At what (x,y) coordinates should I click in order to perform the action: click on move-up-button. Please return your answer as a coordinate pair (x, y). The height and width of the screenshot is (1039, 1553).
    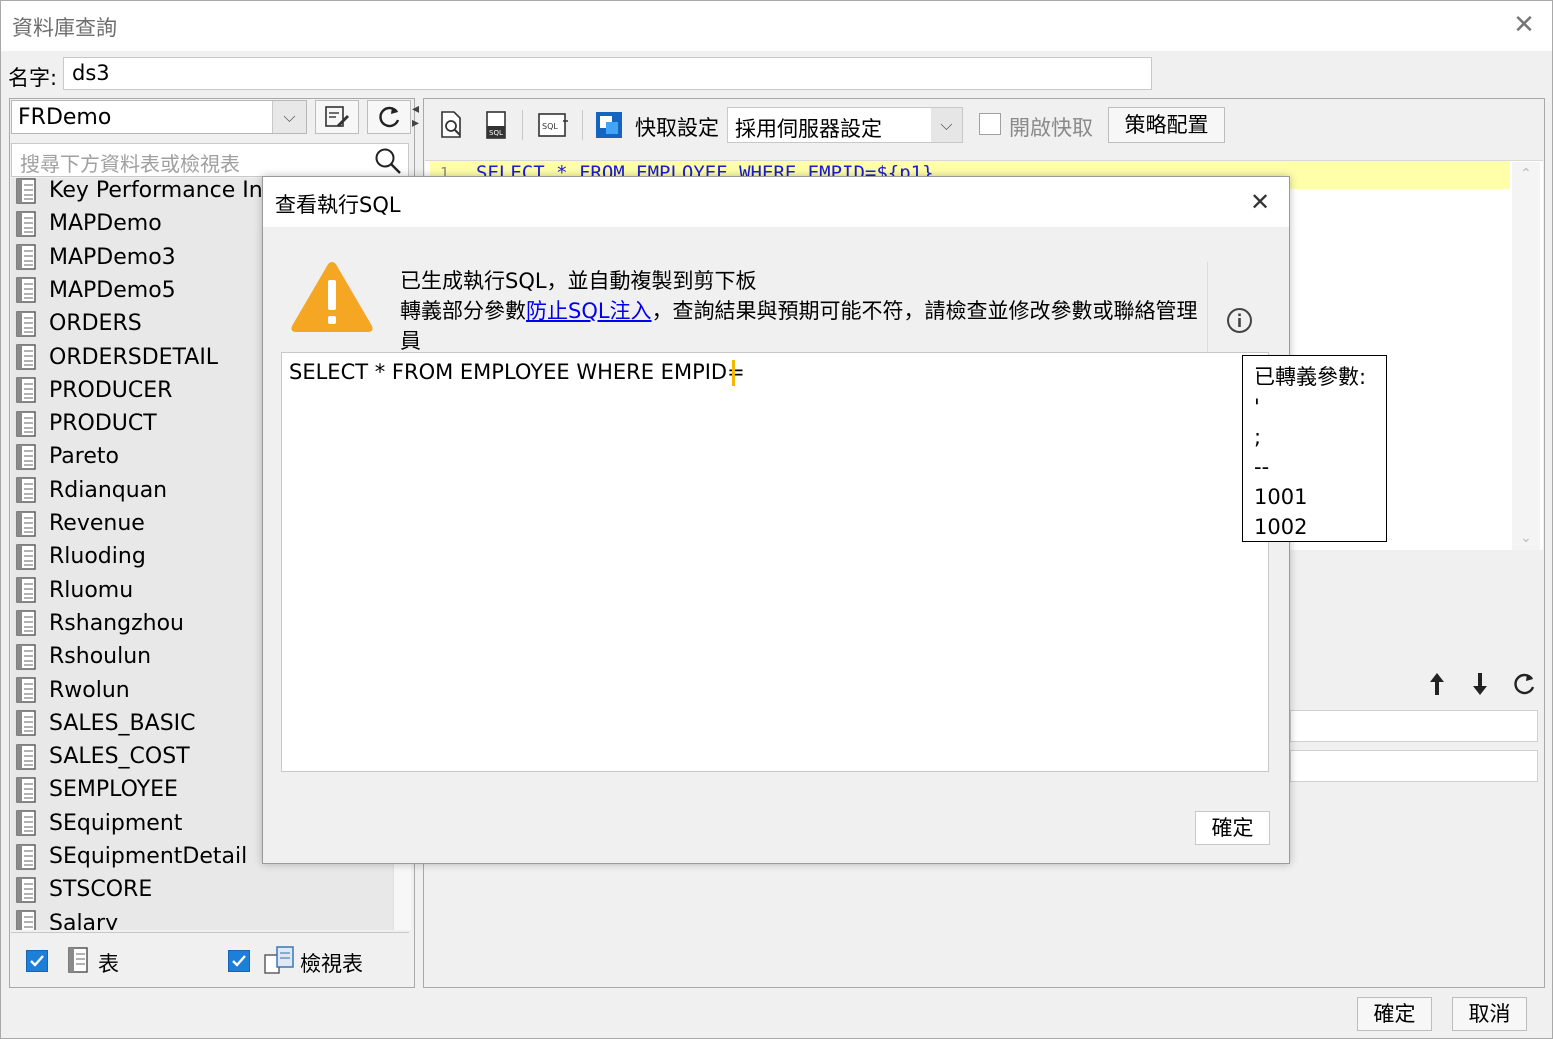
    Looking at the image, I should click on (1437, 684).